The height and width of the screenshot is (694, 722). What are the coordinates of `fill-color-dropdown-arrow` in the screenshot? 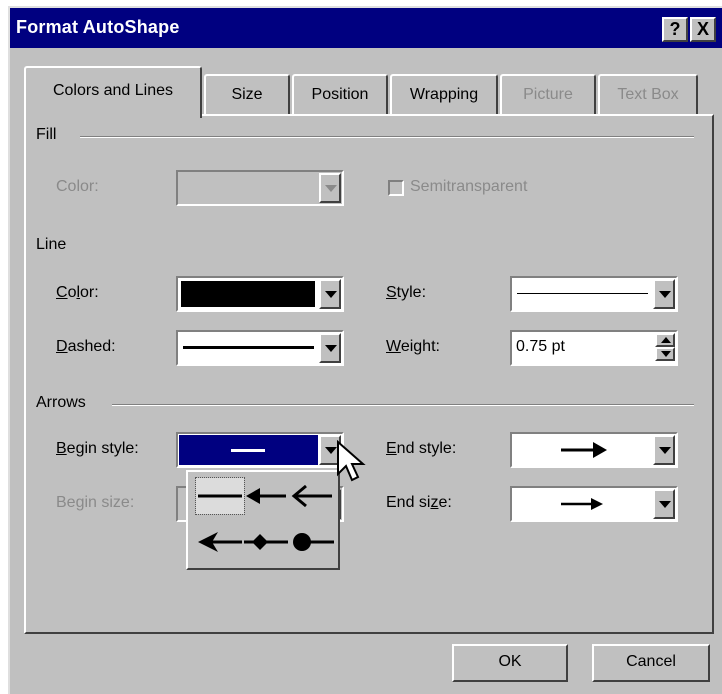 It's located at (330, 188).